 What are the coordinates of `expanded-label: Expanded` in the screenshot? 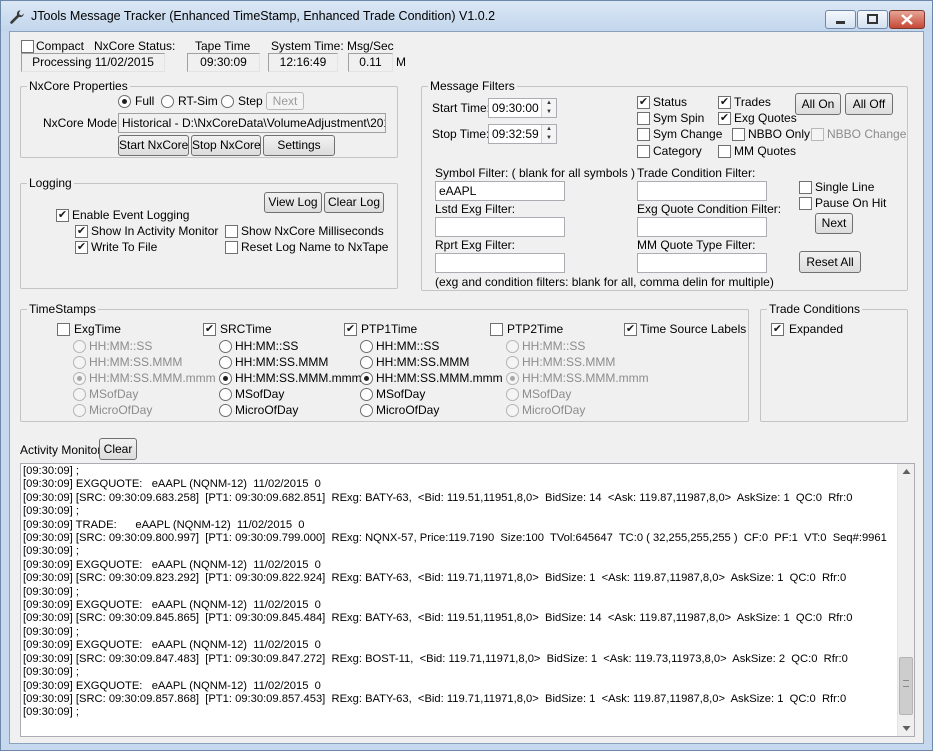 It's located at (816, 329).